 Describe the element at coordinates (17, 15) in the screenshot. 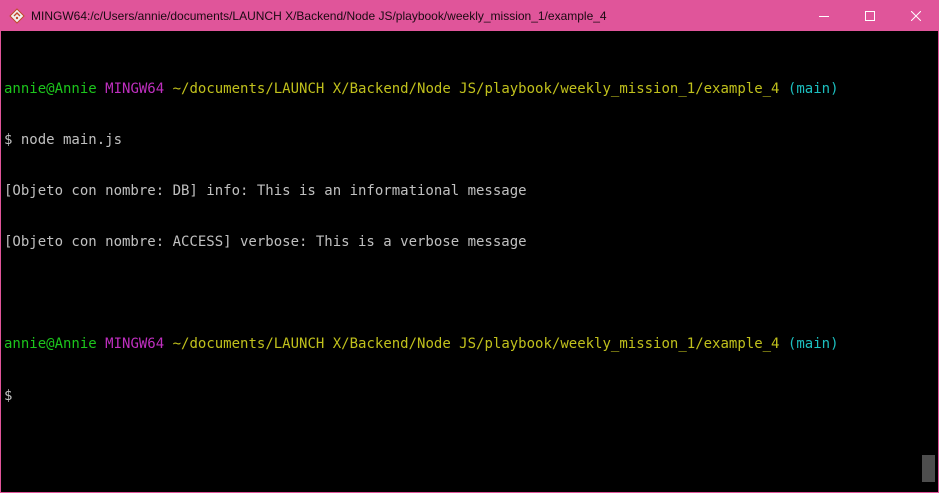

I see `git-bash-icon` at that location.